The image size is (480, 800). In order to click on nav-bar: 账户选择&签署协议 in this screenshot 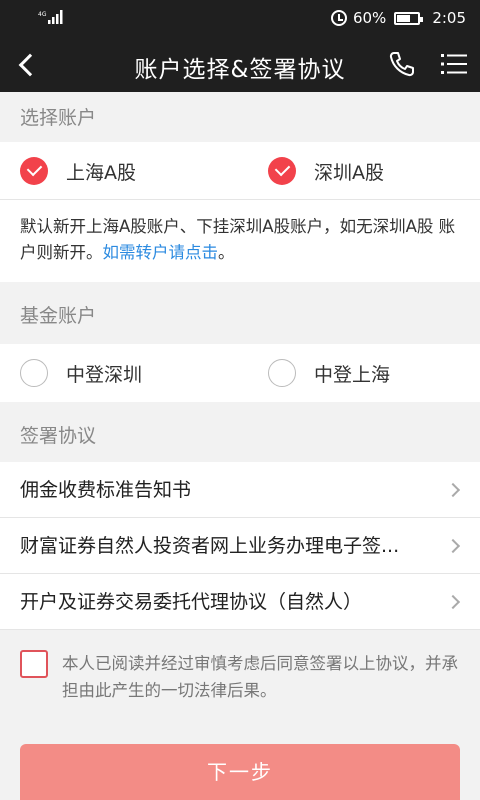, I will do `click(240, 64)`.